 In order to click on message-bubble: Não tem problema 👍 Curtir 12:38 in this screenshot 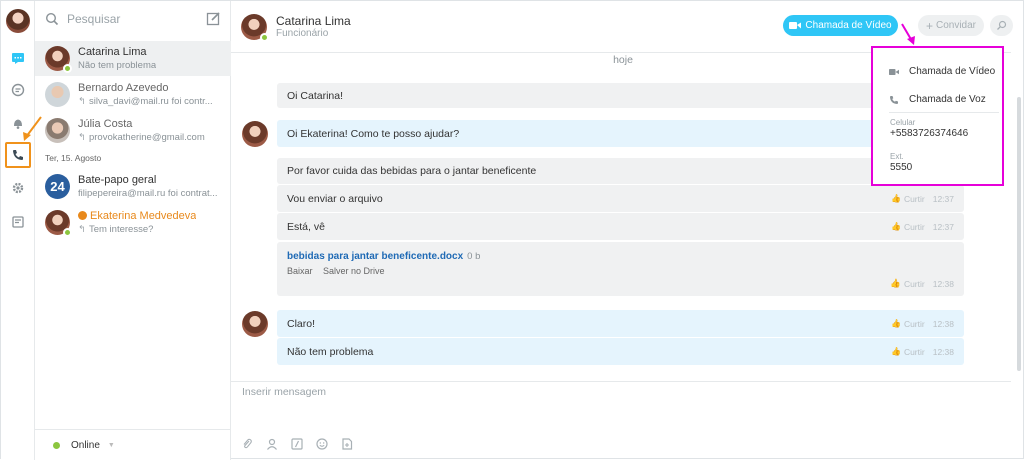, I will do `click(620, 351)`.